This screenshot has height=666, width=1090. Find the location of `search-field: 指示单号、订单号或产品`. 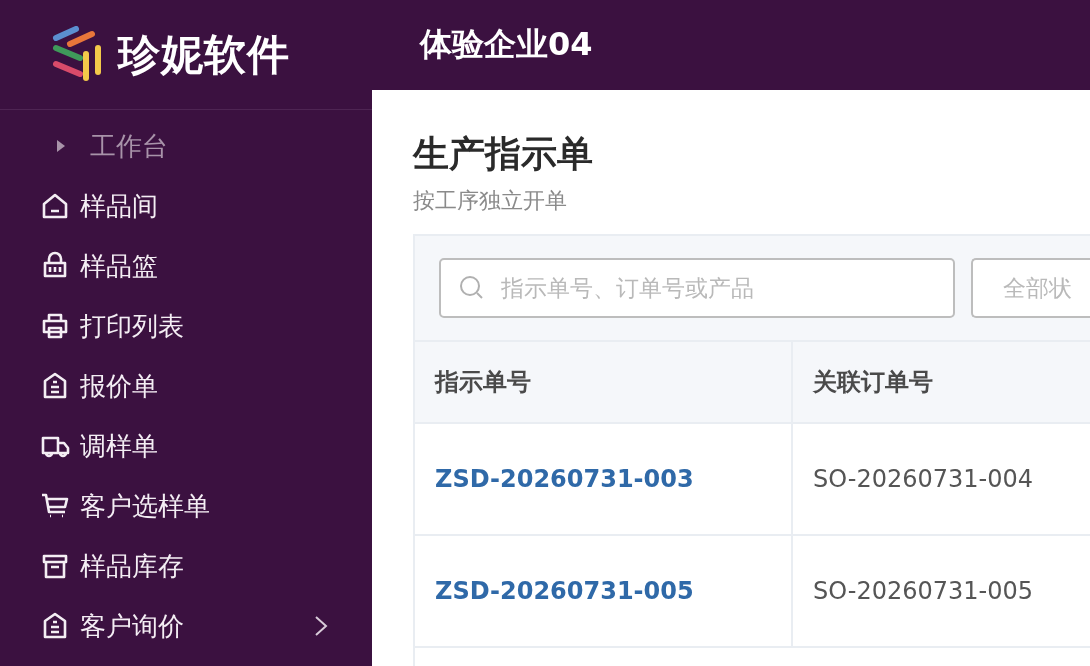

search-field: 指示单号、订单号或产品 is located at coordinates (697, 288).